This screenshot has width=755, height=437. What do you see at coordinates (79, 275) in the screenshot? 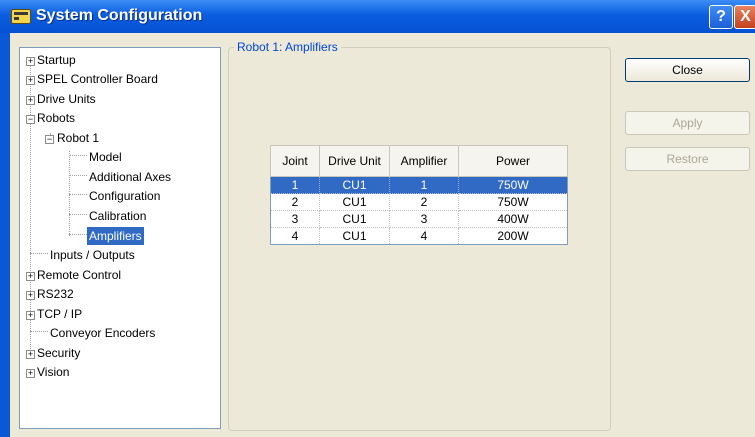
I see `tree-item-remote-control: Remote Control` at bounding box center [79, 275].